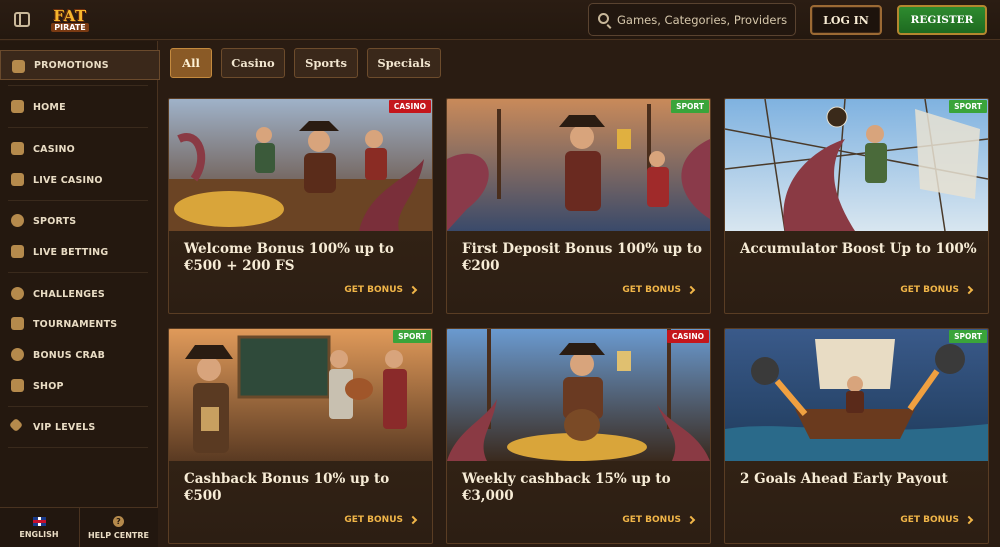 This screenshot has width=1000, height=547. Describe the element at coordinates (70, 27) in the screenshot. I see `logo-text-bottom: PIRATE` at that location.